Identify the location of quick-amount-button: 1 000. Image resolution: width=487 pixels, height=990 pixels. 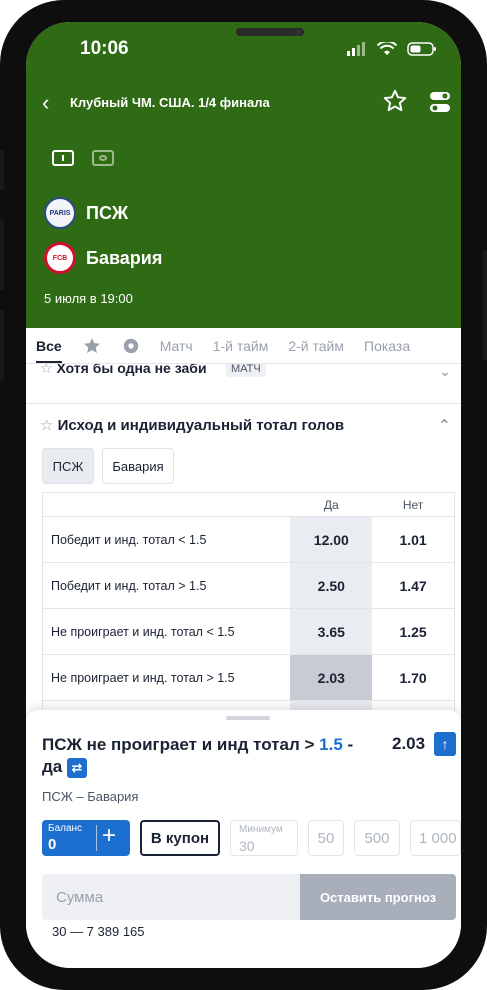
(435, 838).